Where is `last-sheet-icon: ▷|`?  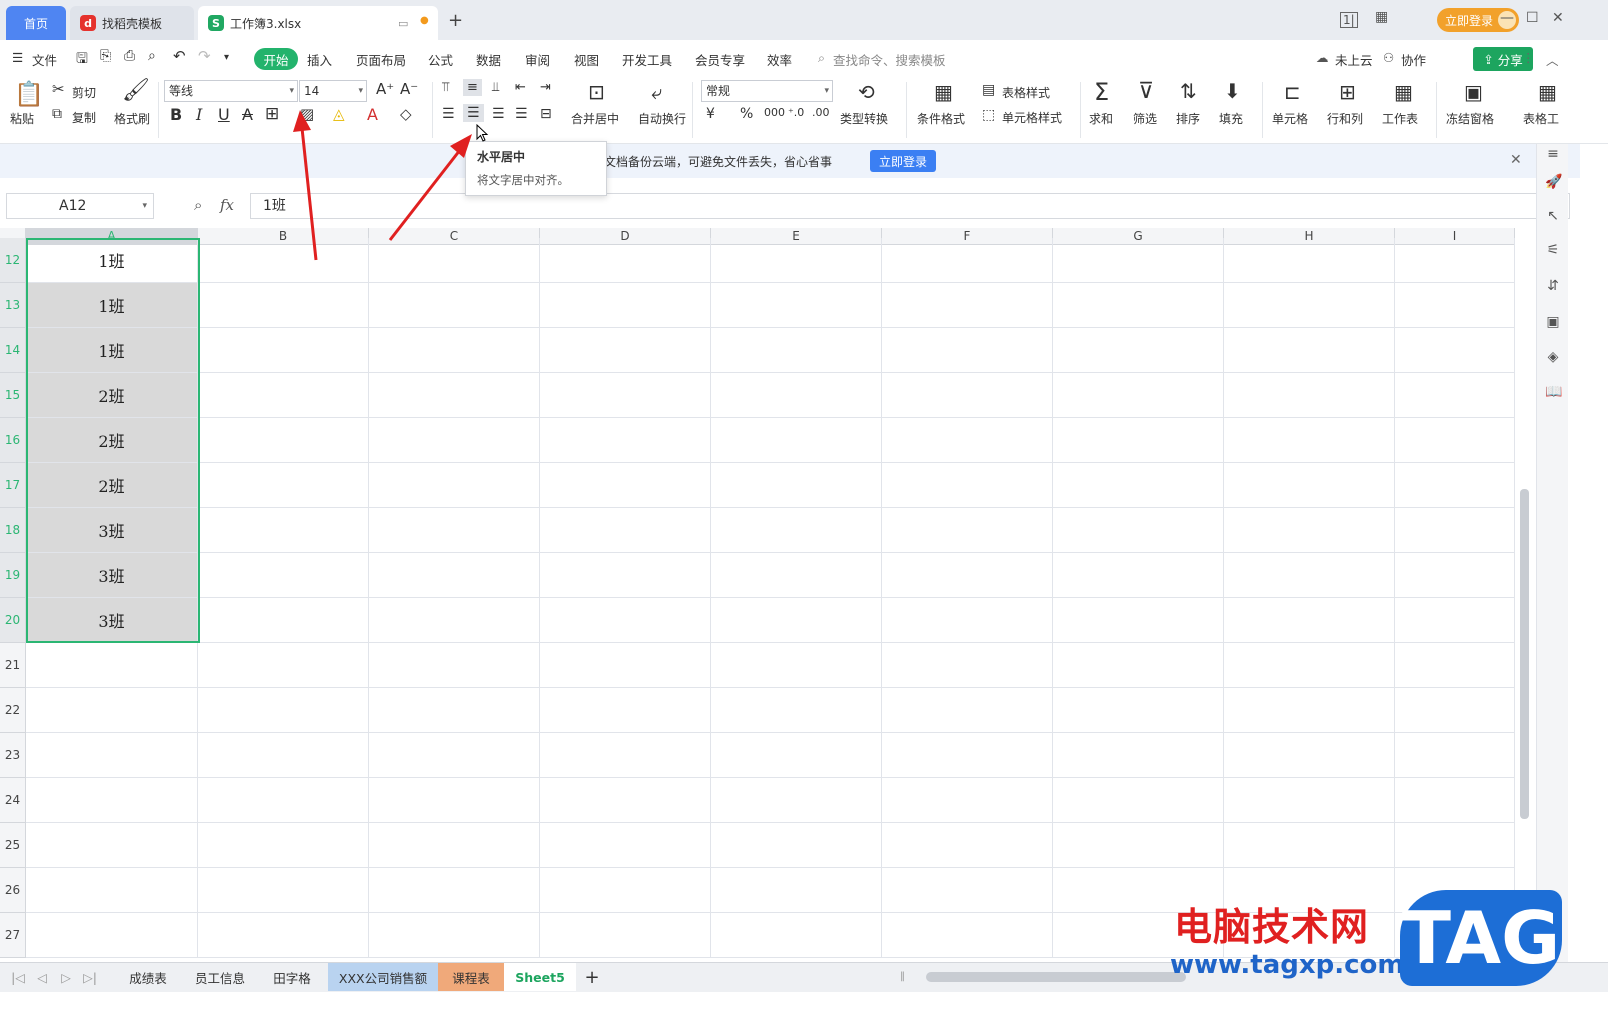 last-sheet-icon: ▷| is located at coordinates (90, 977).